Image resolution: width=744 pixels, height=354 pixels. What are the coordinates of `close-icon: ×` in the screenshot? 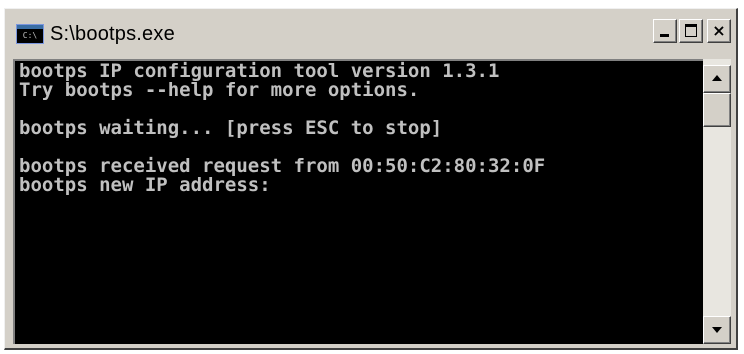 It's located at (719, 30).